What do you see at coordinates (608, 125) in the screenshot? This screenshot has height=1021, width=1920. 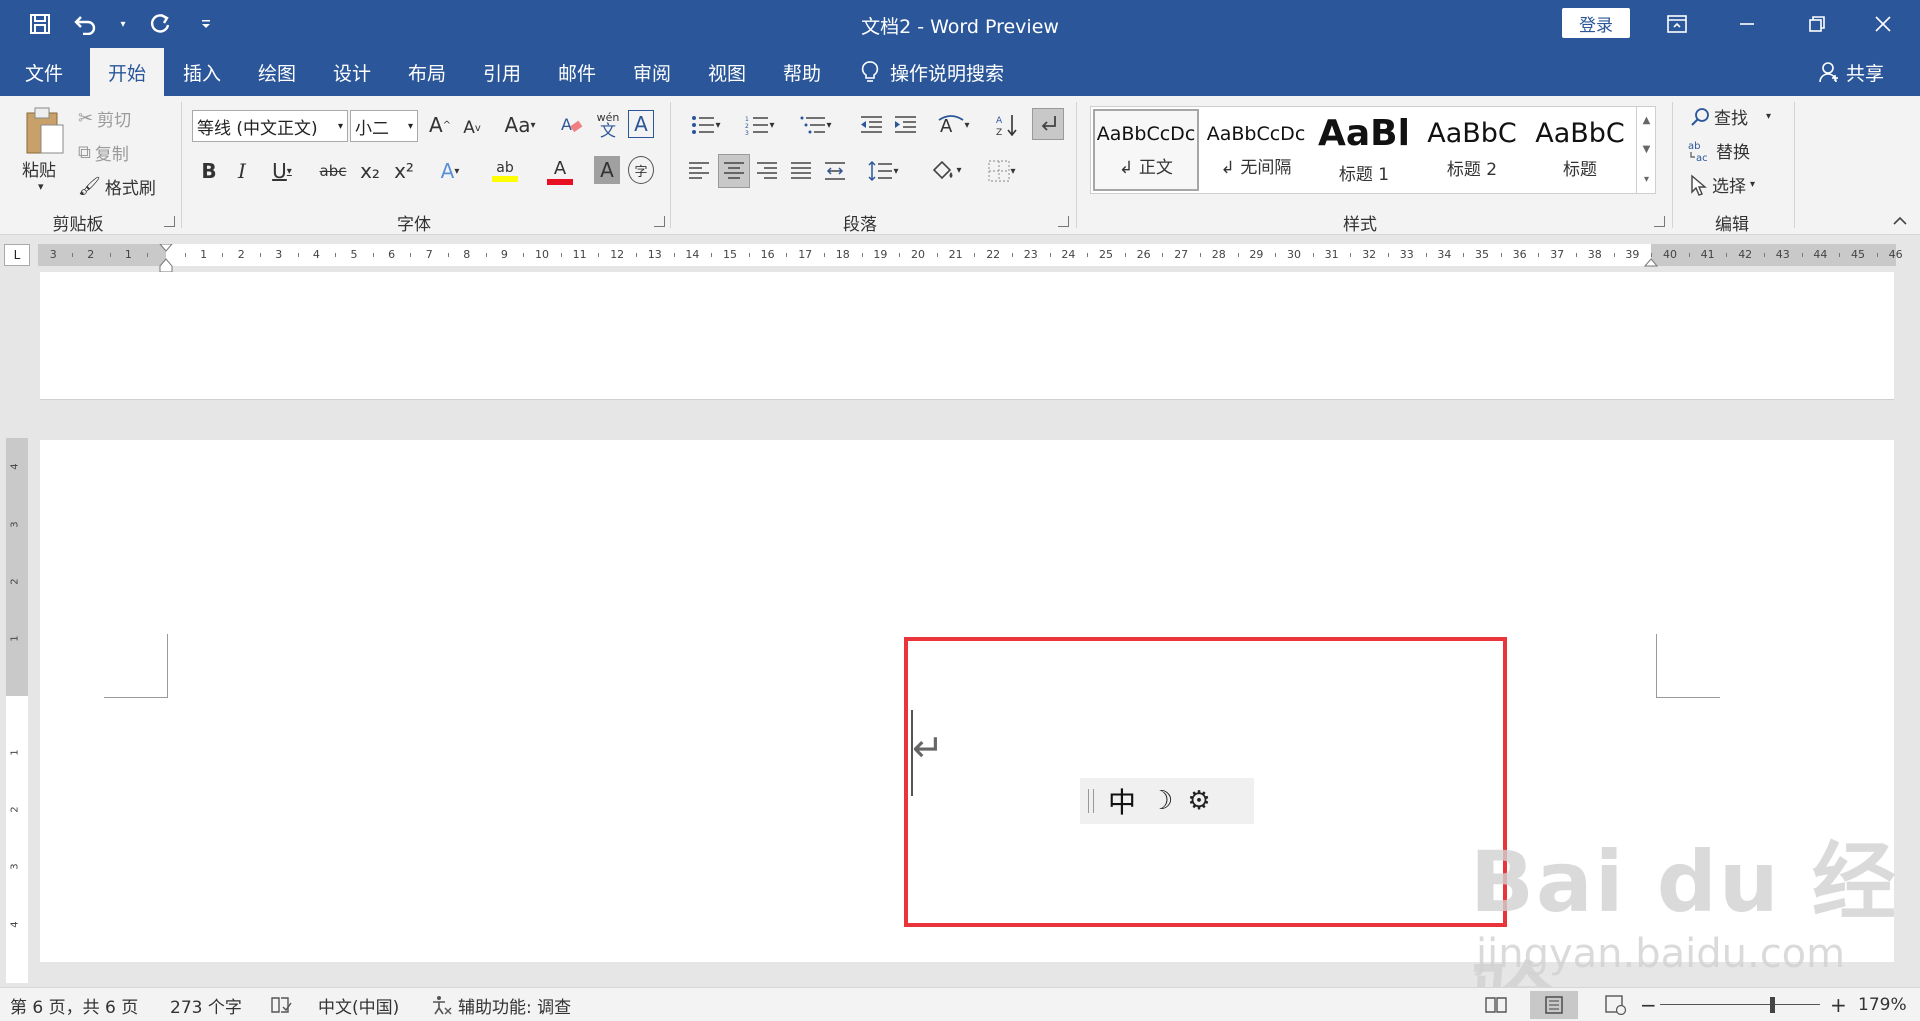 I see `phonetic-guide-button: wén 文` at bounding box center [608, 125].